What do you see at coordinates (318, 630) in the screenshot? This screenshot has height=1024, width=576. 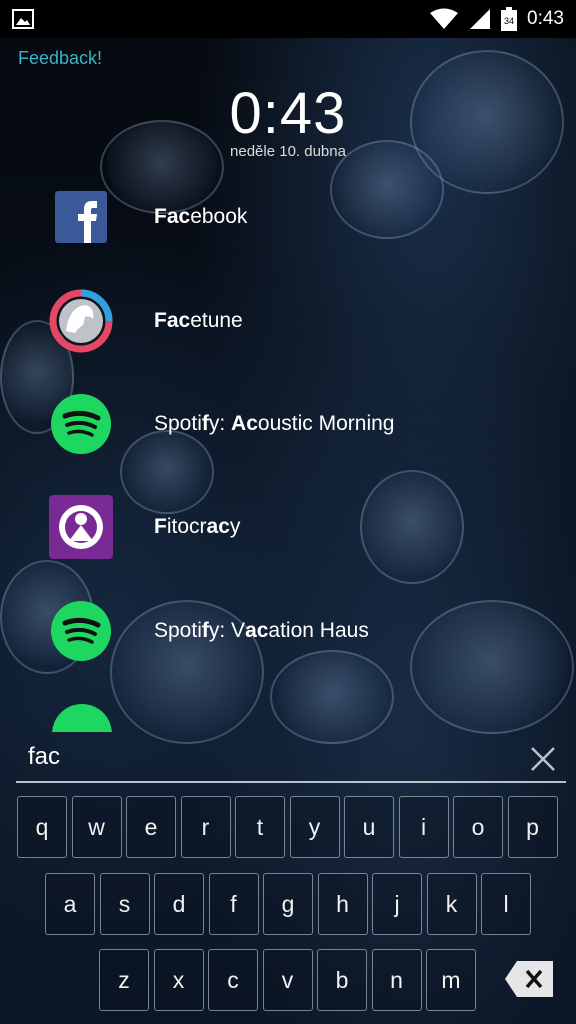 I see `result-label-segment: ation Haus` at bounding box center [318, 630].